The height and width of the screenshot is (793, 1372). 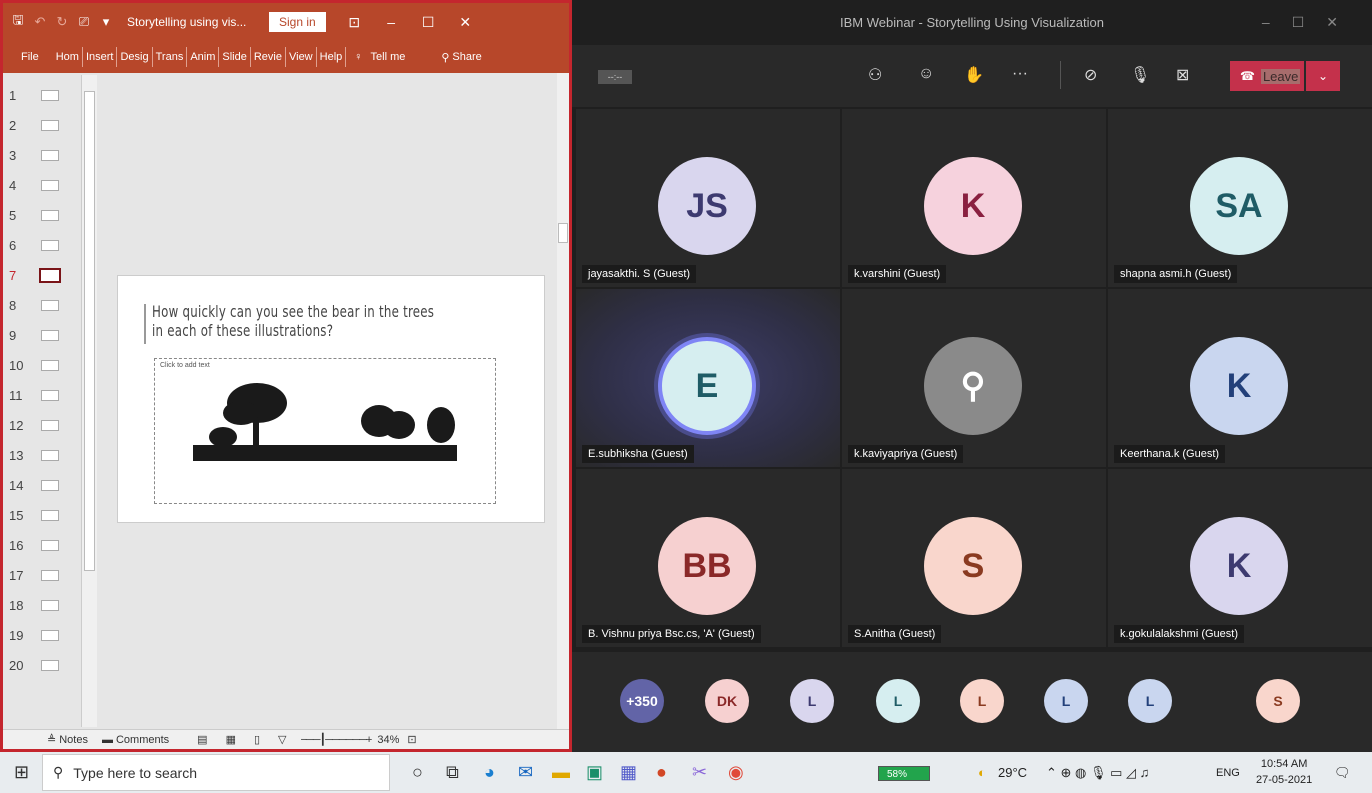 I want to click on editor-scrollbar, so click(x=563, y=401).